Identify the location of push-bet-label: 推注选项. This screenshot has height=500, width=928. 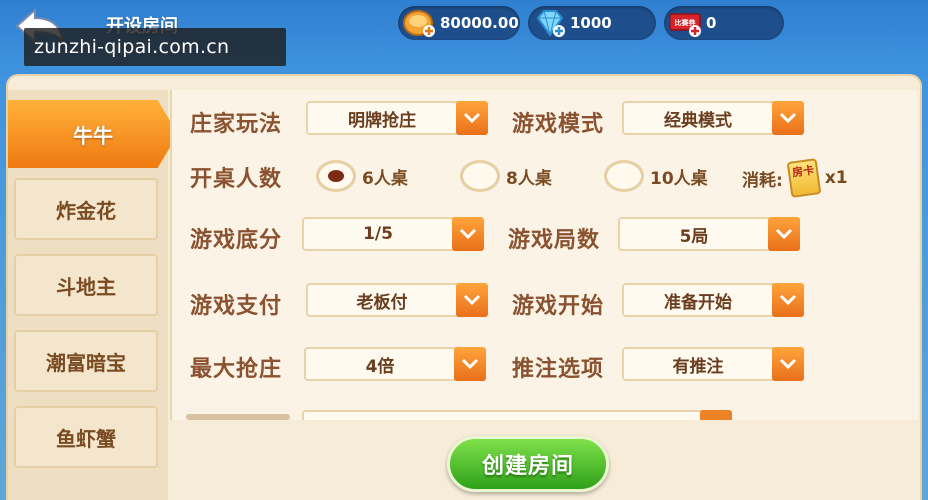
(558, 369).